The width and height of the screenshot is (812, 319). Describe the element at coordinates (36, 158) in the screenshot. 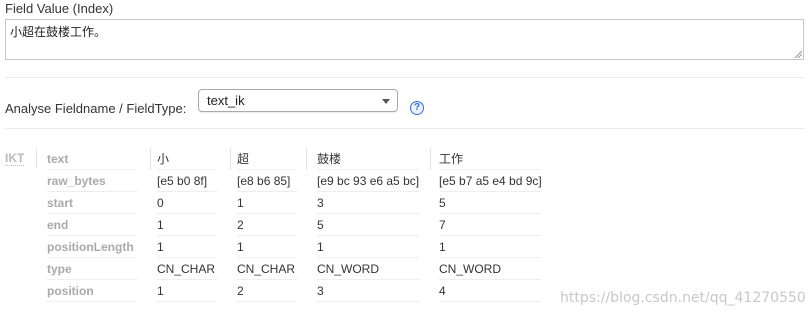

I see `stage-separator` at that location.